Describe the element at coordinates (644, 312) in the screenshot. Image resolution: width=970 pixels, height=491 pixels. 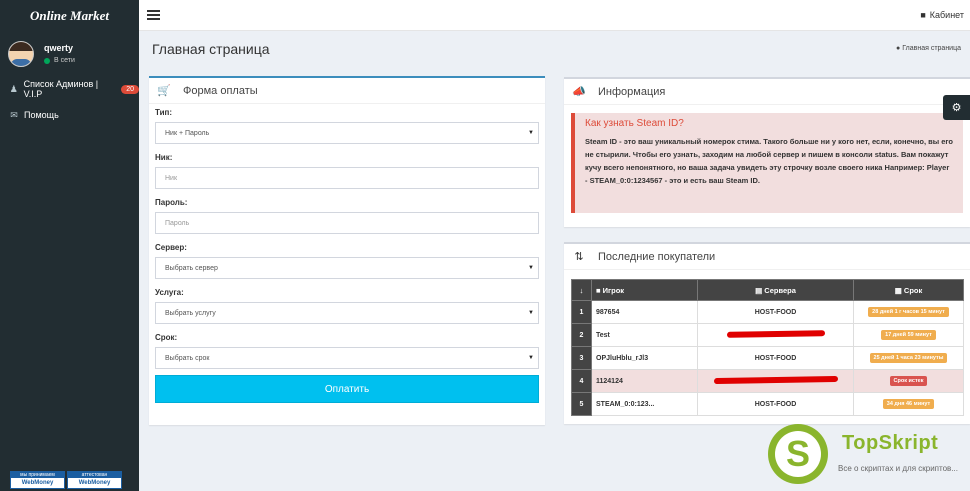
I see `row-player: 987654` at that location.